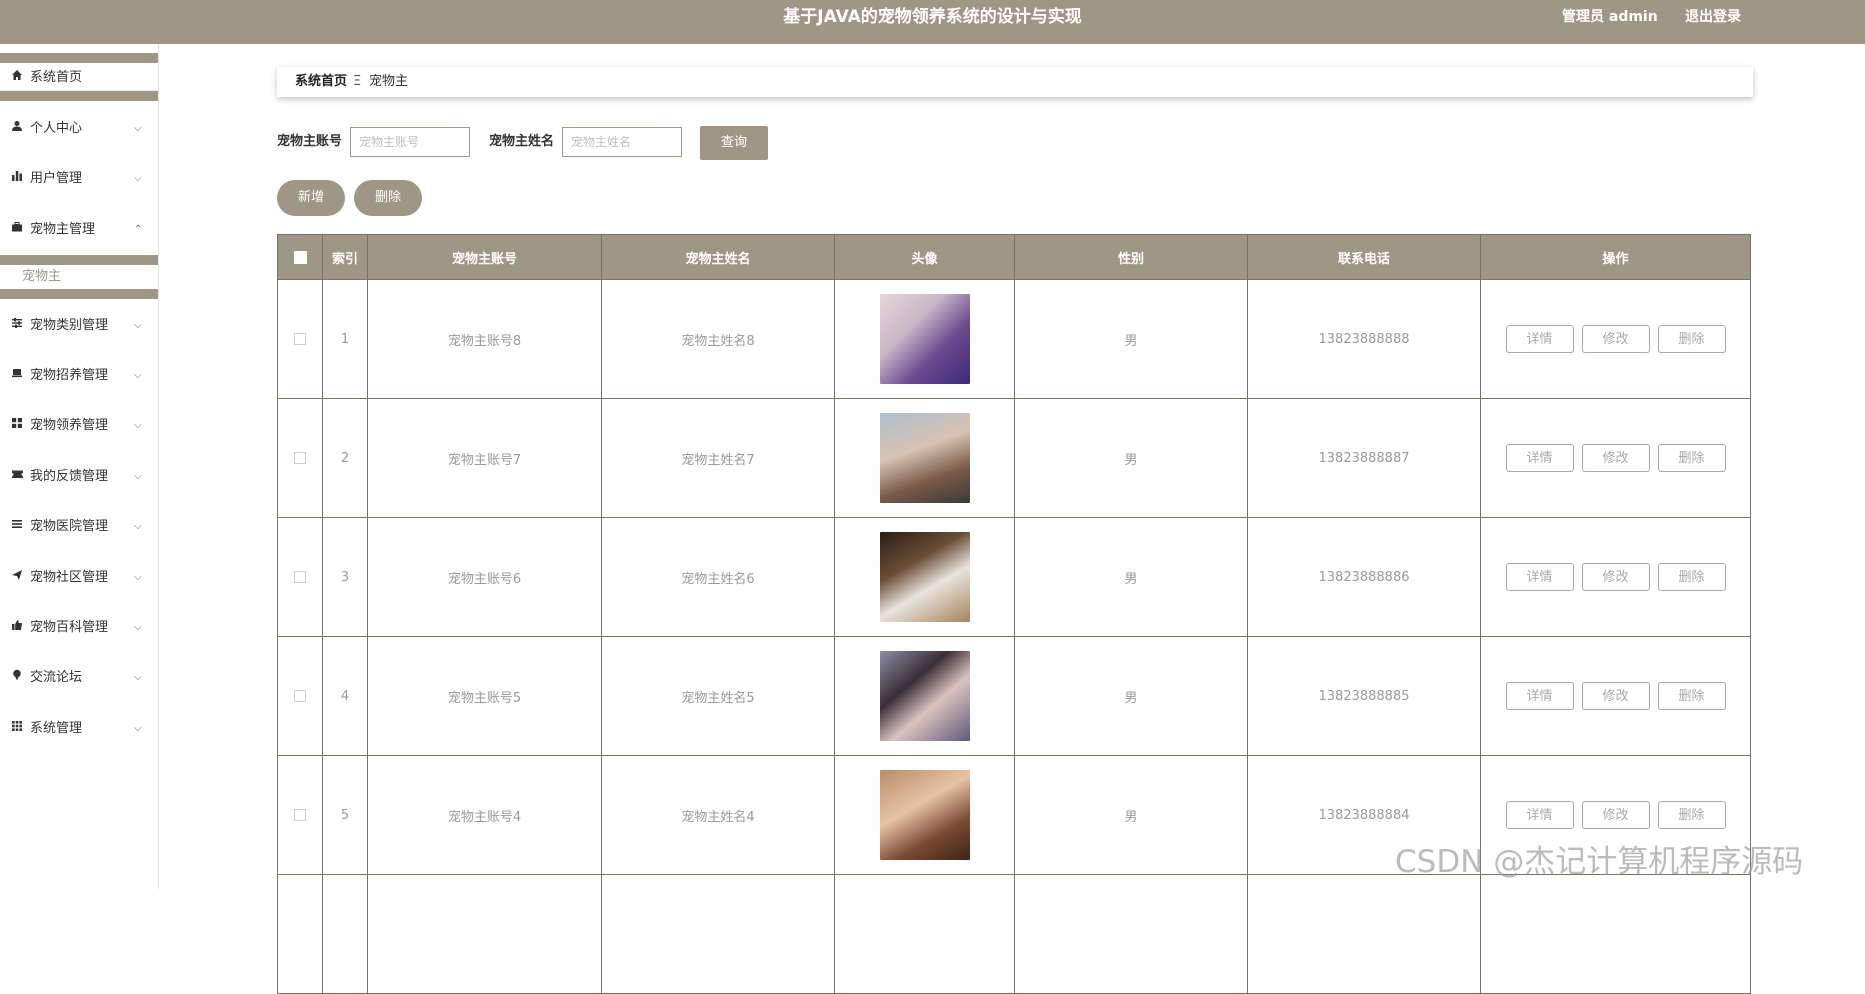  I want to click on sidebar-item-label: 宠物类别管理, so click(69, 325).